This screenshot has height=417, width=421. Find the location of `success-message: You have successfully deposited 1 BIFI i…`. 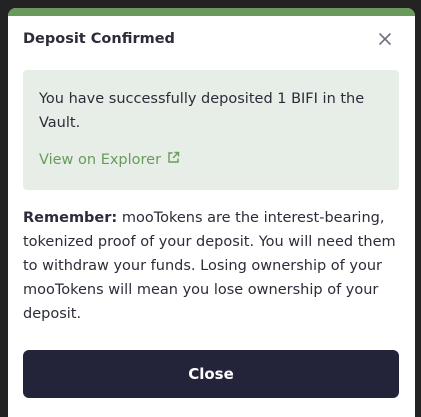

success-message: You have successfully deposited 1 BIFI i… is located at coordinates (202, 111).